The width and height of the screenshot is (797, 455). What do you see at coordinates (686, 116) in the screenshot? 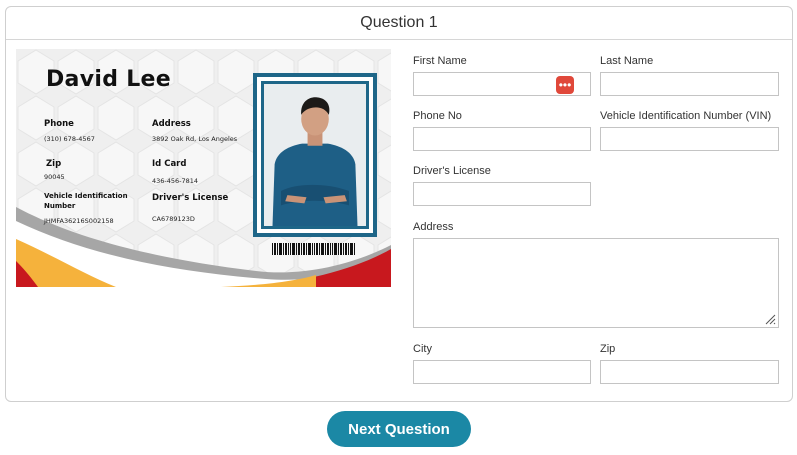
I see `vin-label: Vehicle Identification Number (VIN)` at bounding box center [686, 116].